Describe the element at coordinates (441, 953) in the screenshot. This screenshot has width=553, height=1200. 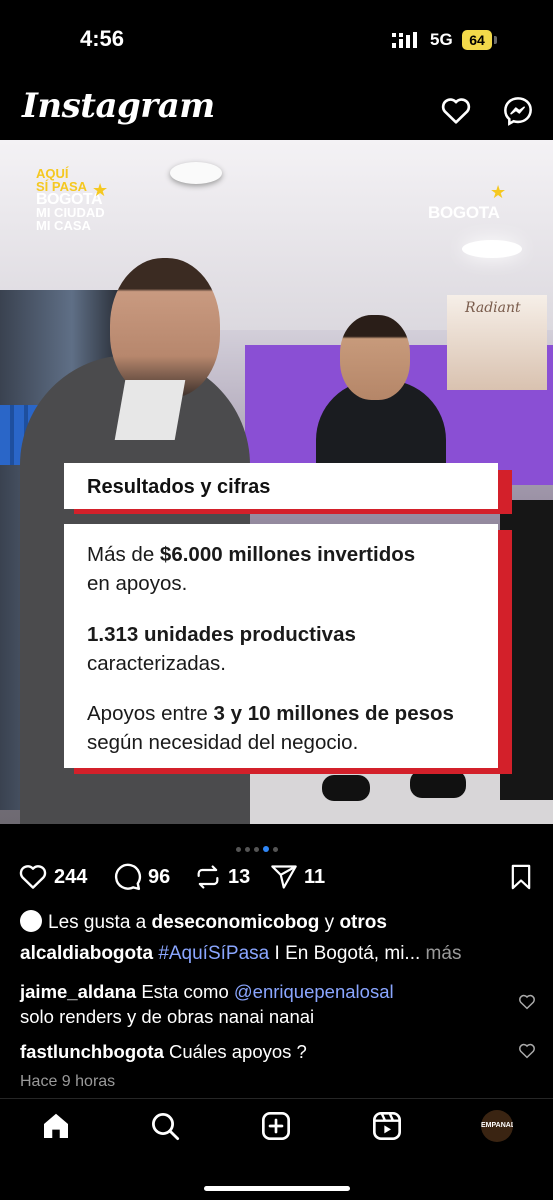
I see `caption-more-link: más` at that location.